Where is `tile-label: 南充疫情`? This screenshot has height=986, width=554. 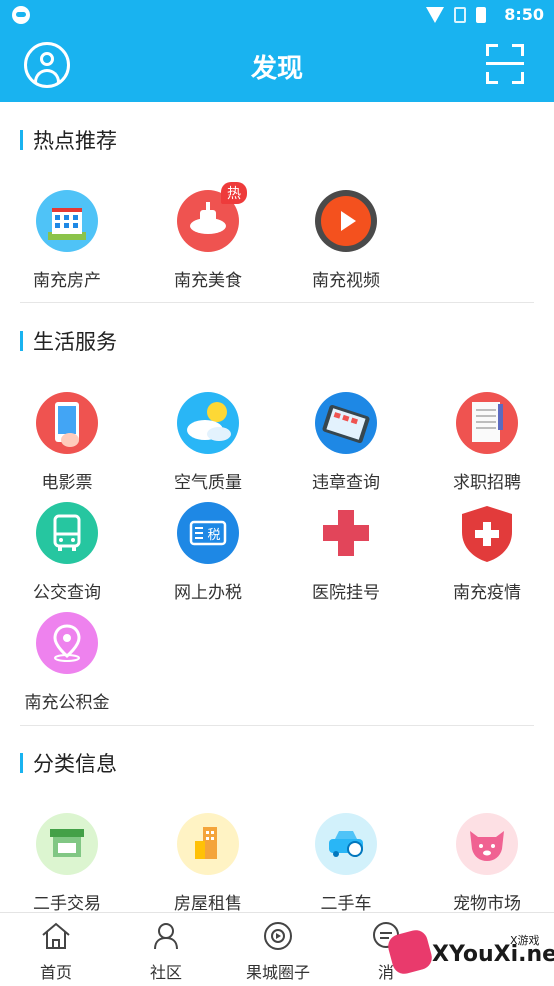 tile-label: 南充疫情 is located at coordinates (487, 593).